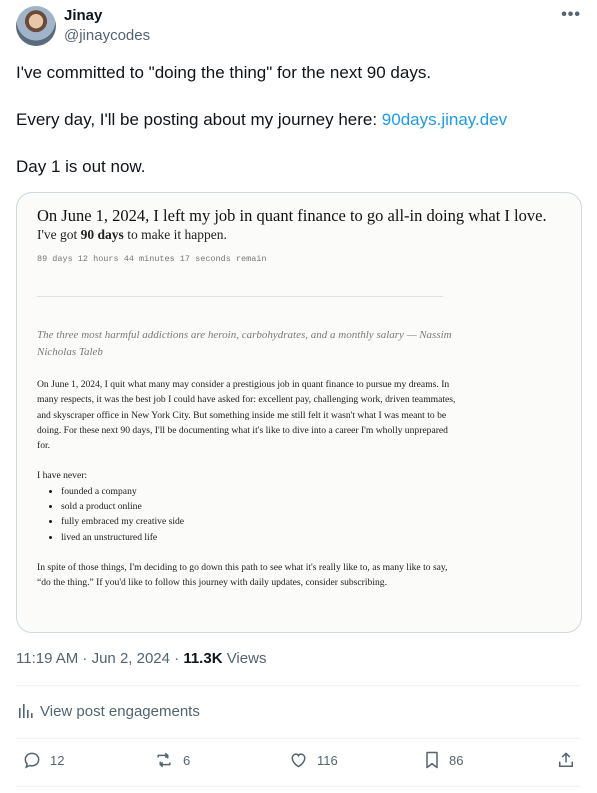 This screenshot has height=793, width=597. What do you see at coordinates (456, 760) in the screenshot?
I see `bookmark-count: 86` at bounding box center [456, 760].